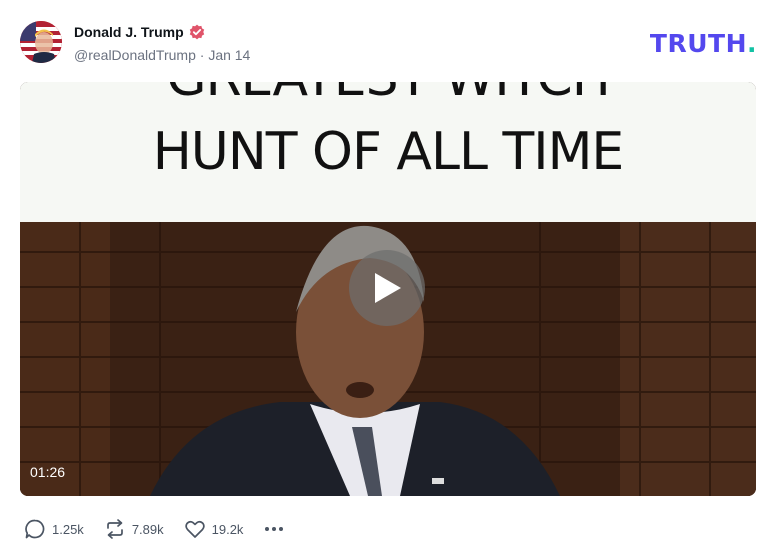 Image resolution: width=777 pixels, height=559 pixels. I want to click on repost-icon, so click(114, 529).